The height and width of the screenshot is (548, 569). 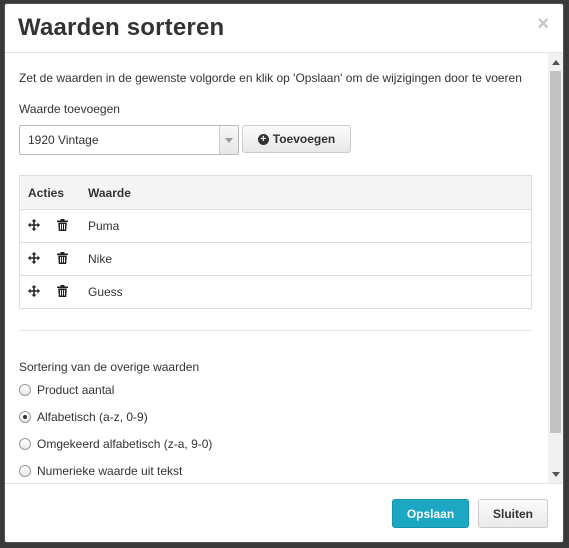 I want to click on radio-option-alfabetisch: Alfabetisch (a-z, 0-9), so click(x=83, y=417).